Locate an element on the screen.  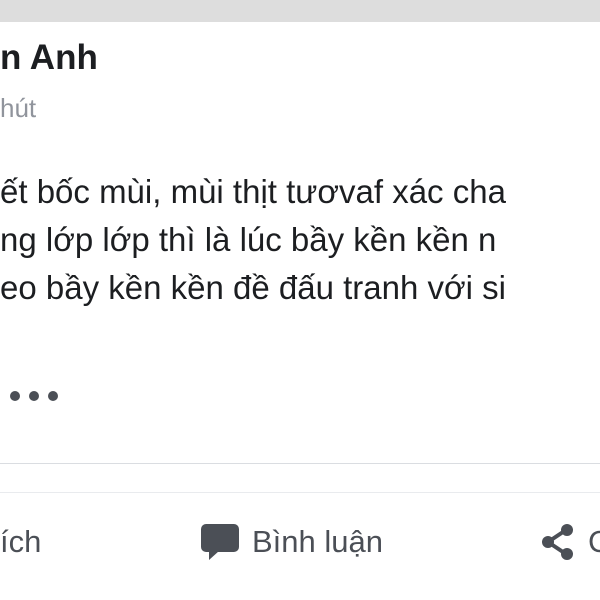
share-icon is located at coordinates (558, 542).